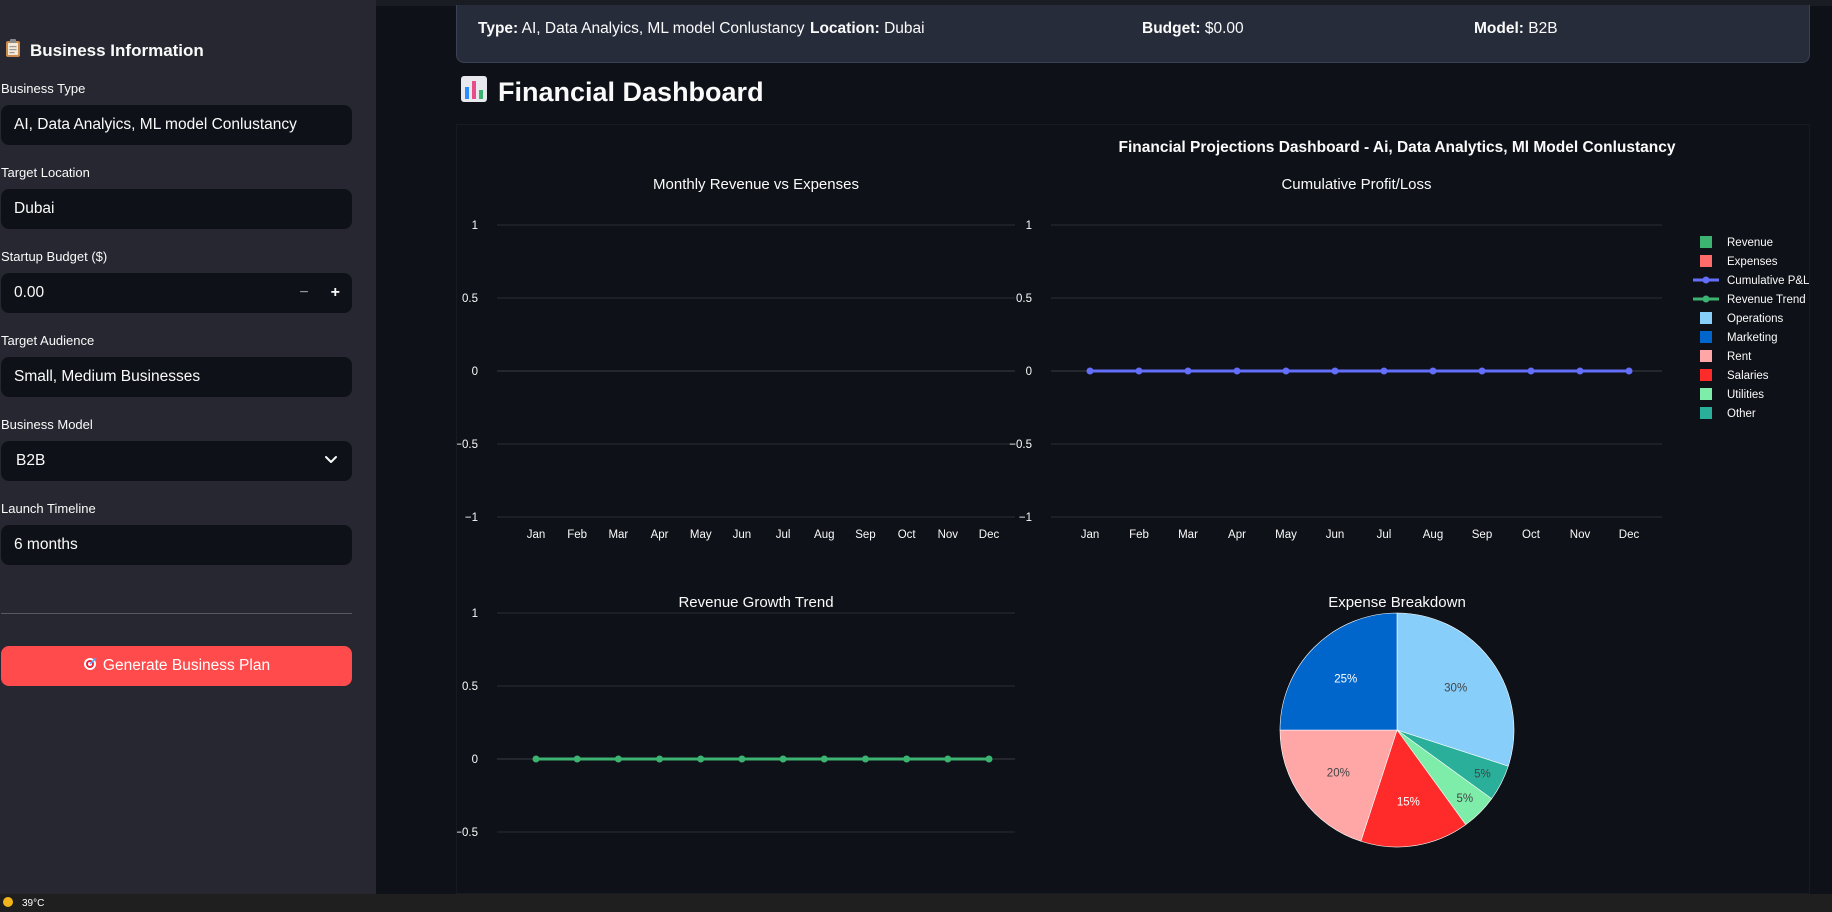  I want to click on summary-type-label: Type:, so click(498, 28).